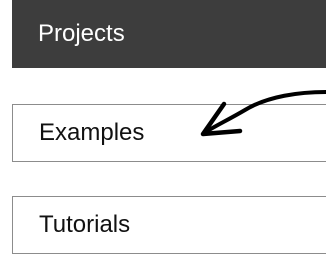 The width and height of the screenshot is (326, 255). Describe the element at coordinates (92, 132) in the screenshot. I see `project-item-label: Examples` at that location.